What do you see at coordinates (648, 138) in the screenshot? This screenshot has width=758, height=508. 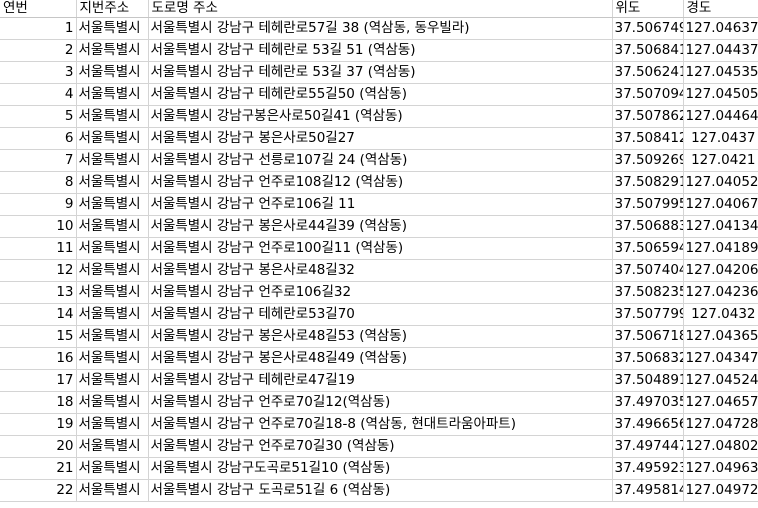 I see `cell-latitude: 37.508412` at bounding box center [648, 138].